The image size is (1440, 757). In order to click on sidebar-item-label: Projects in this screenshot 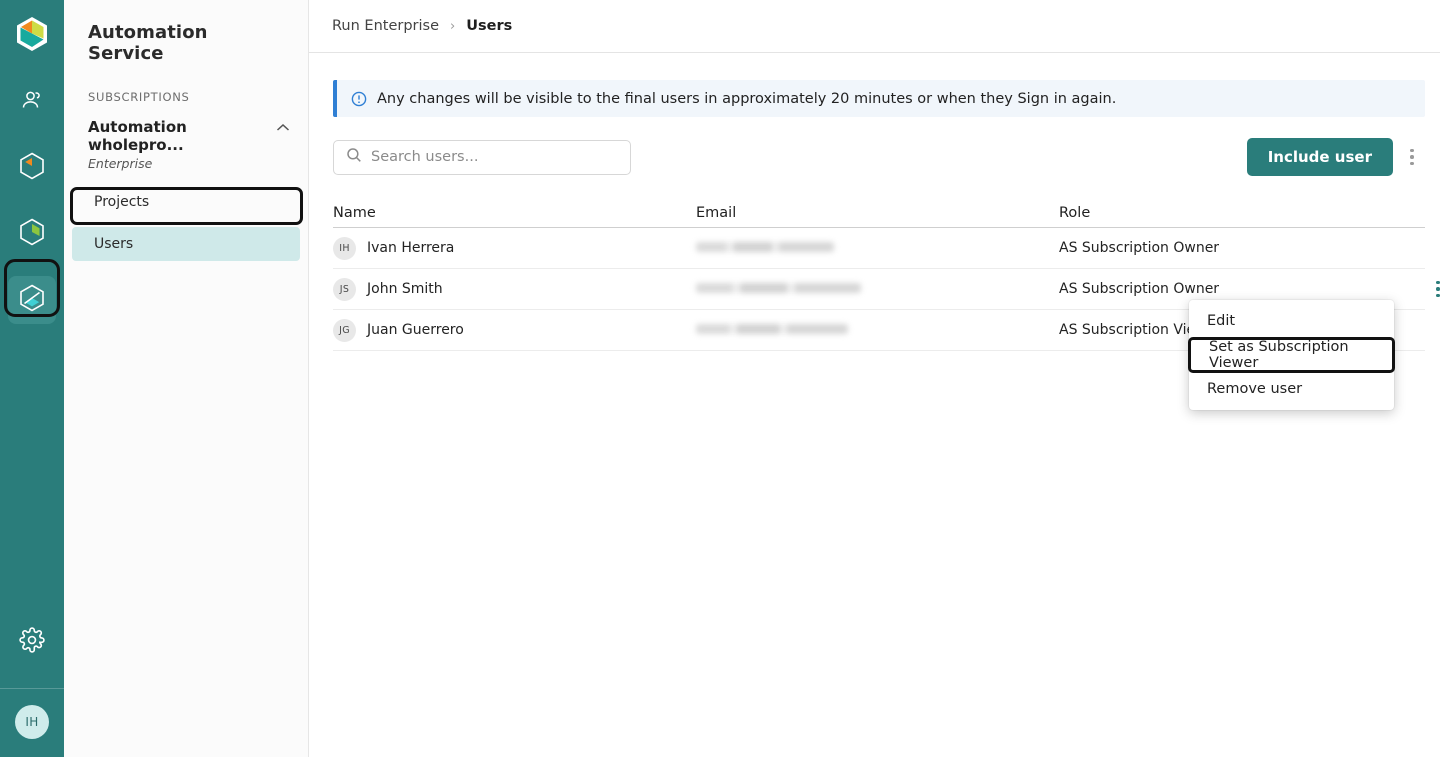, I will do `click(122, 202)`.